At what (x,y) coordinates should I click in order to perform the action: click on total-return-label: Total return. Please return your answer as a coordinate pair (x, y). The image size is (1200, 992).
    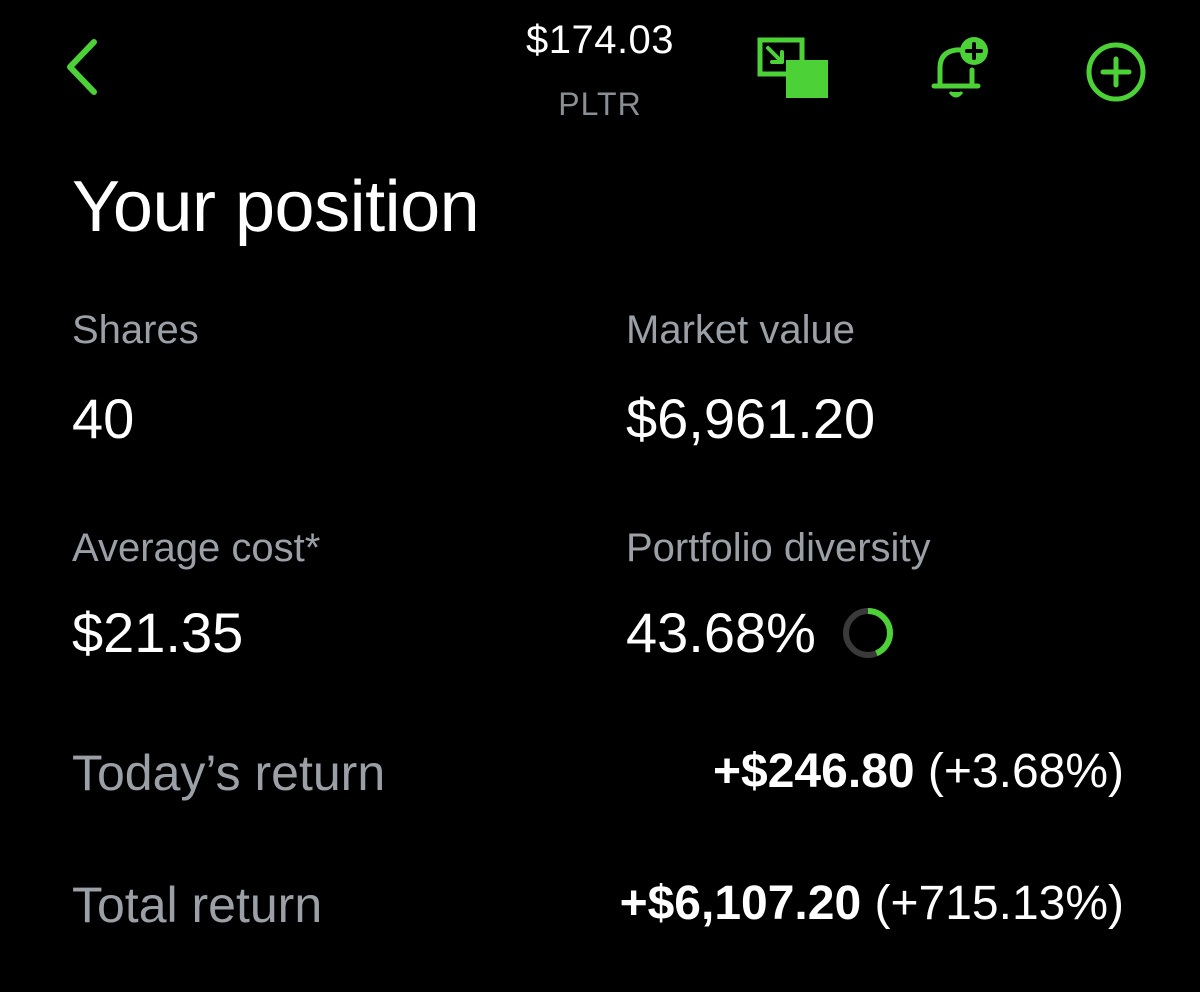
    Looking at the image, I should click on (197, 905).